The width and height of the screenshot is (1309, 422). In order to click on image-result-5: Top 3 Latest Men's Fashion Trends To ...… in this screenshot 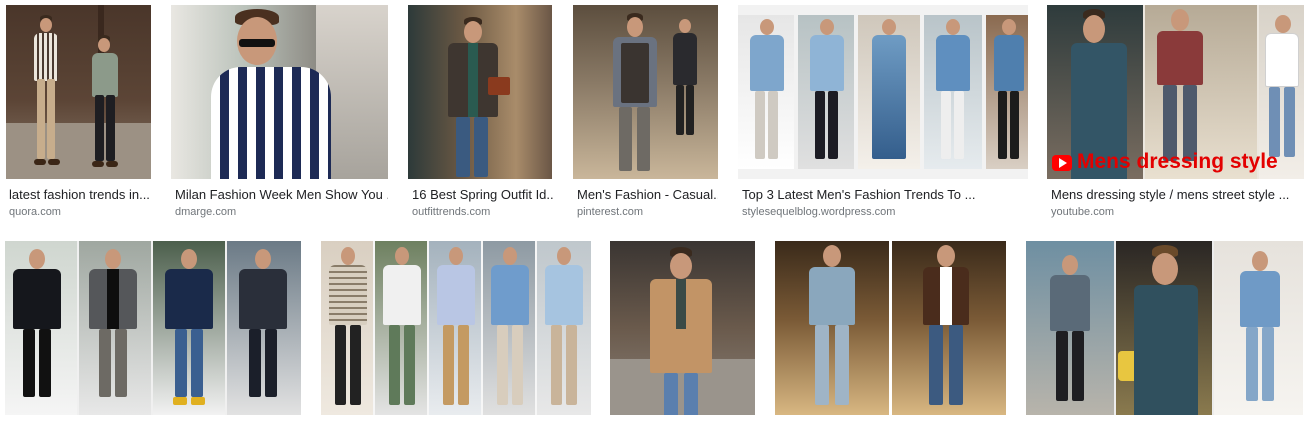, I will do `click(883, 112)`.